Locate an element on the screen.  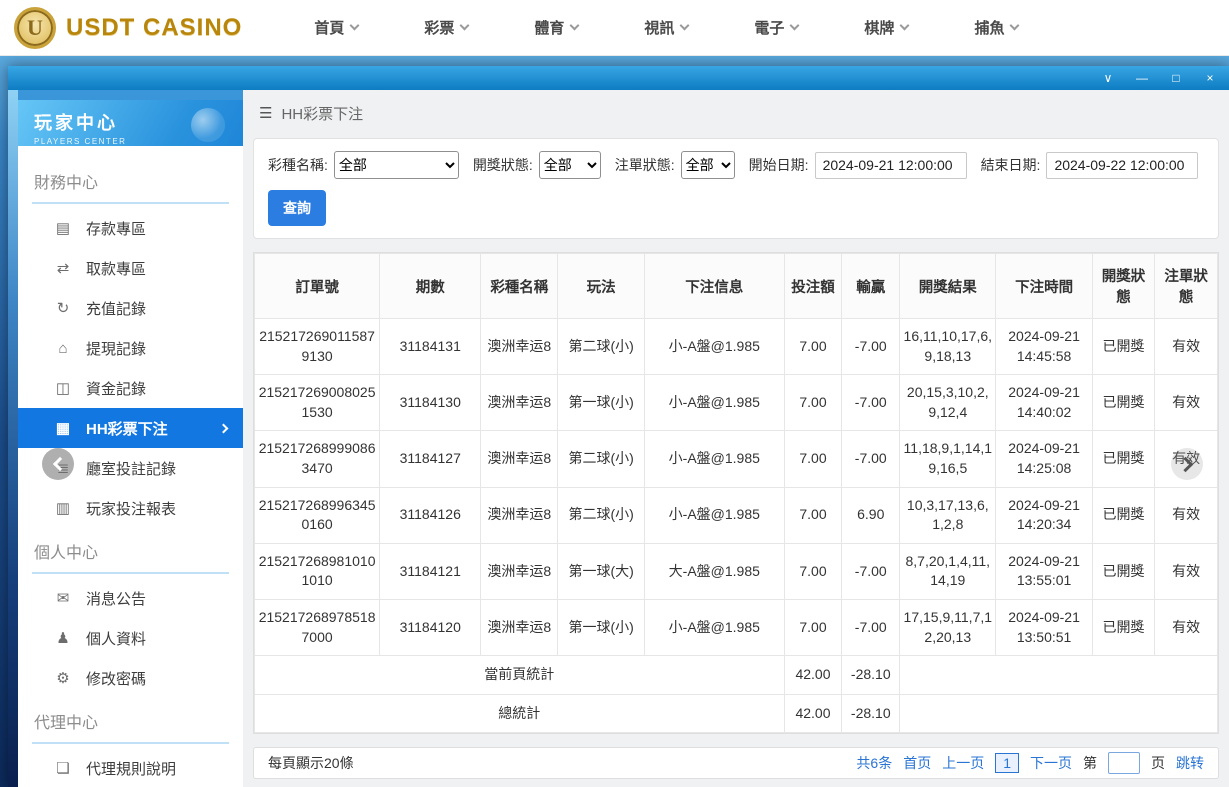
sidebar-item-funds-record: ◫ 資金記錄 is located at coordinates (130, 388).